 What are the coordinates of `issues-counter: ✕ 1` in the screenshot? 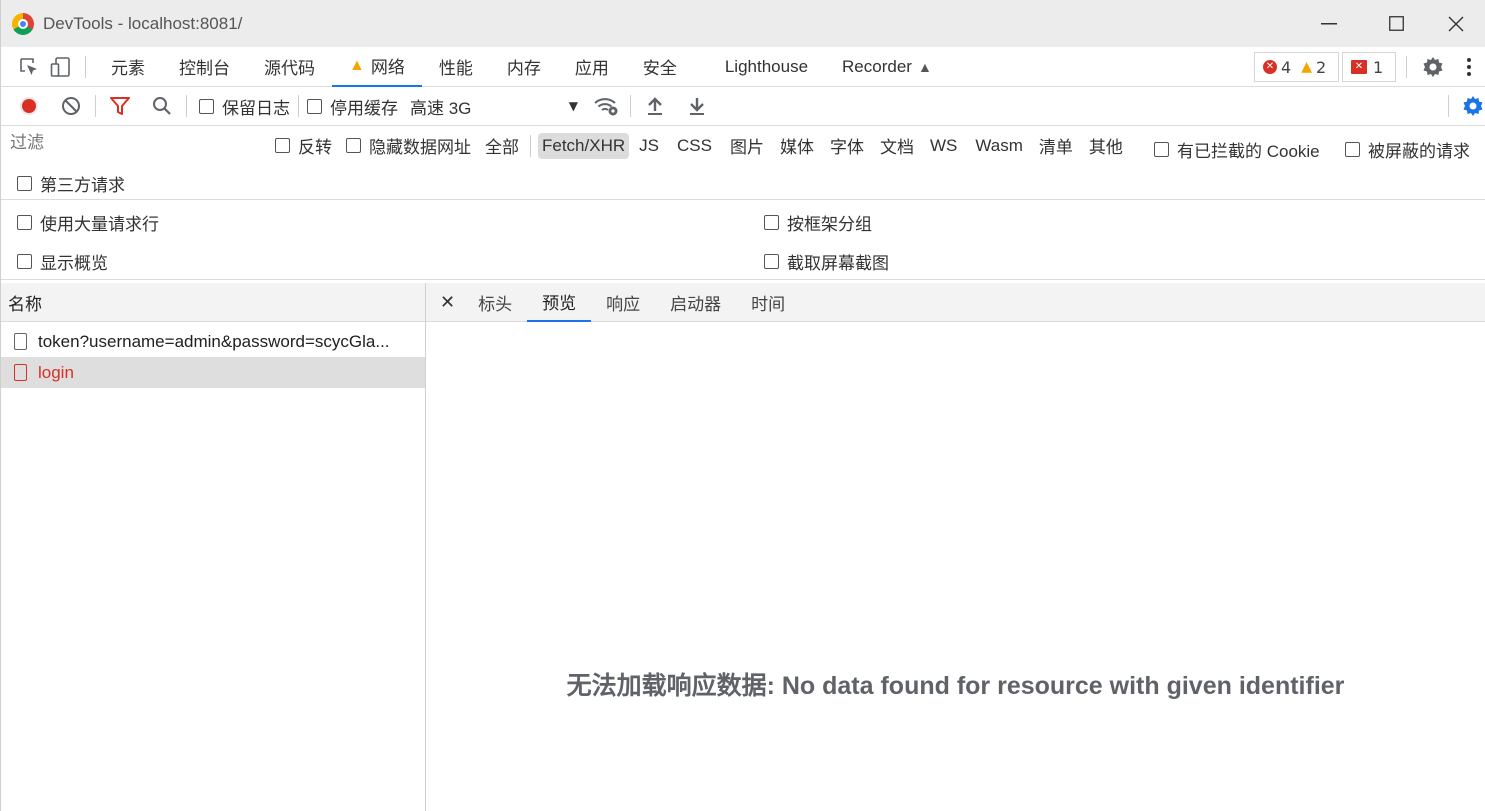 It's located at (1369, 67).